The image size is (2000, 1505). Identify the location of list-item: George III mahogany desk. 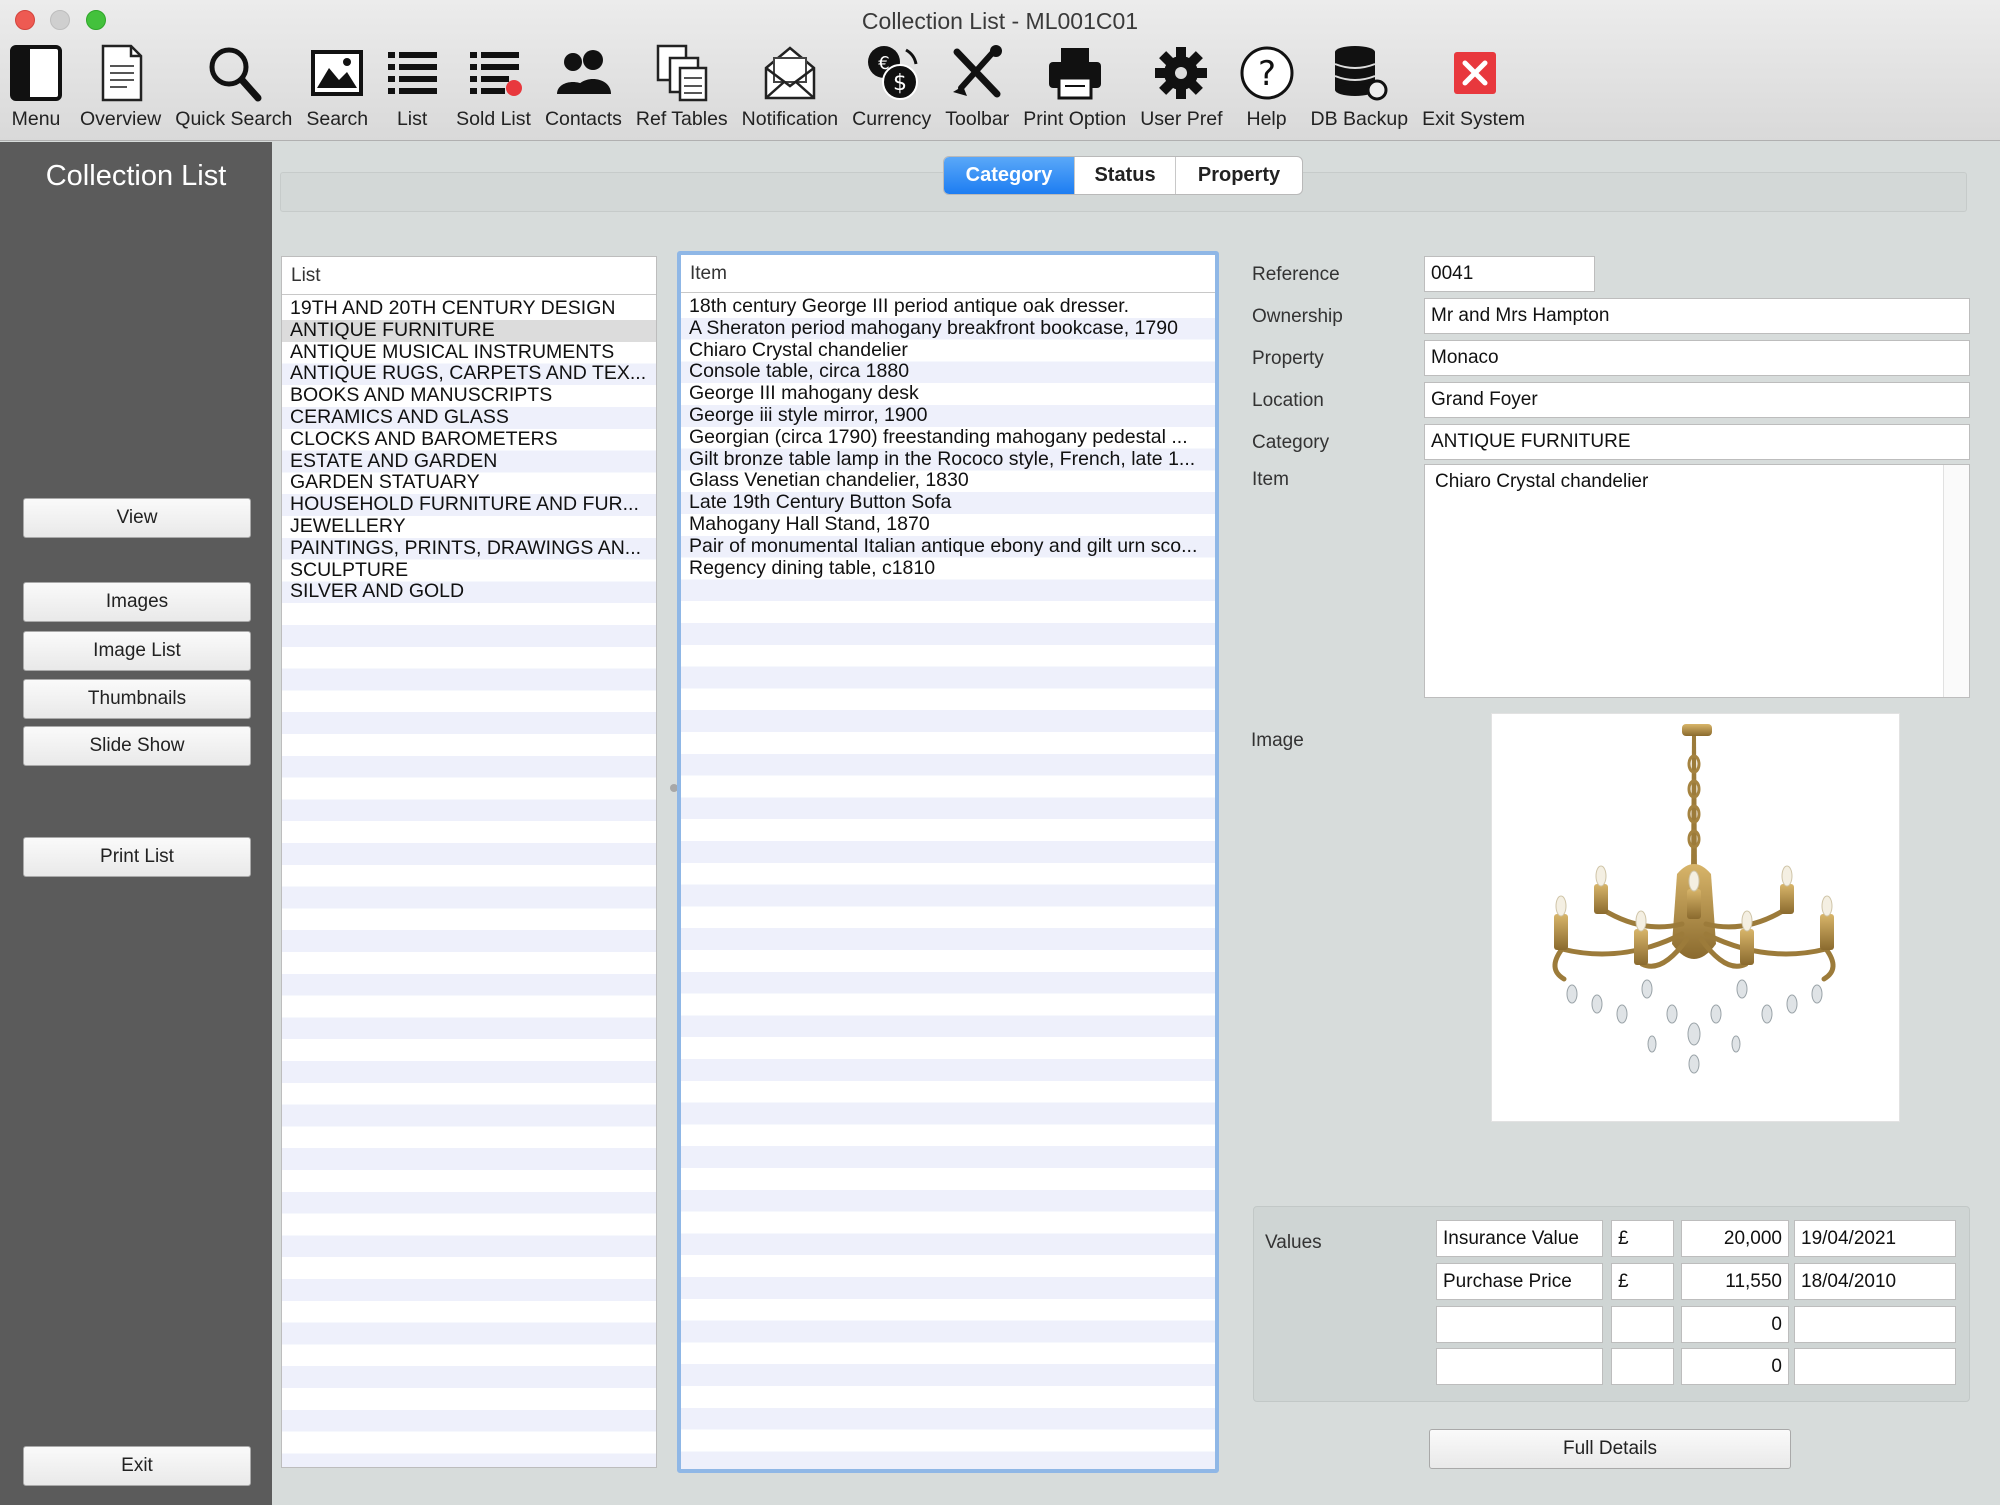
(948, 394).